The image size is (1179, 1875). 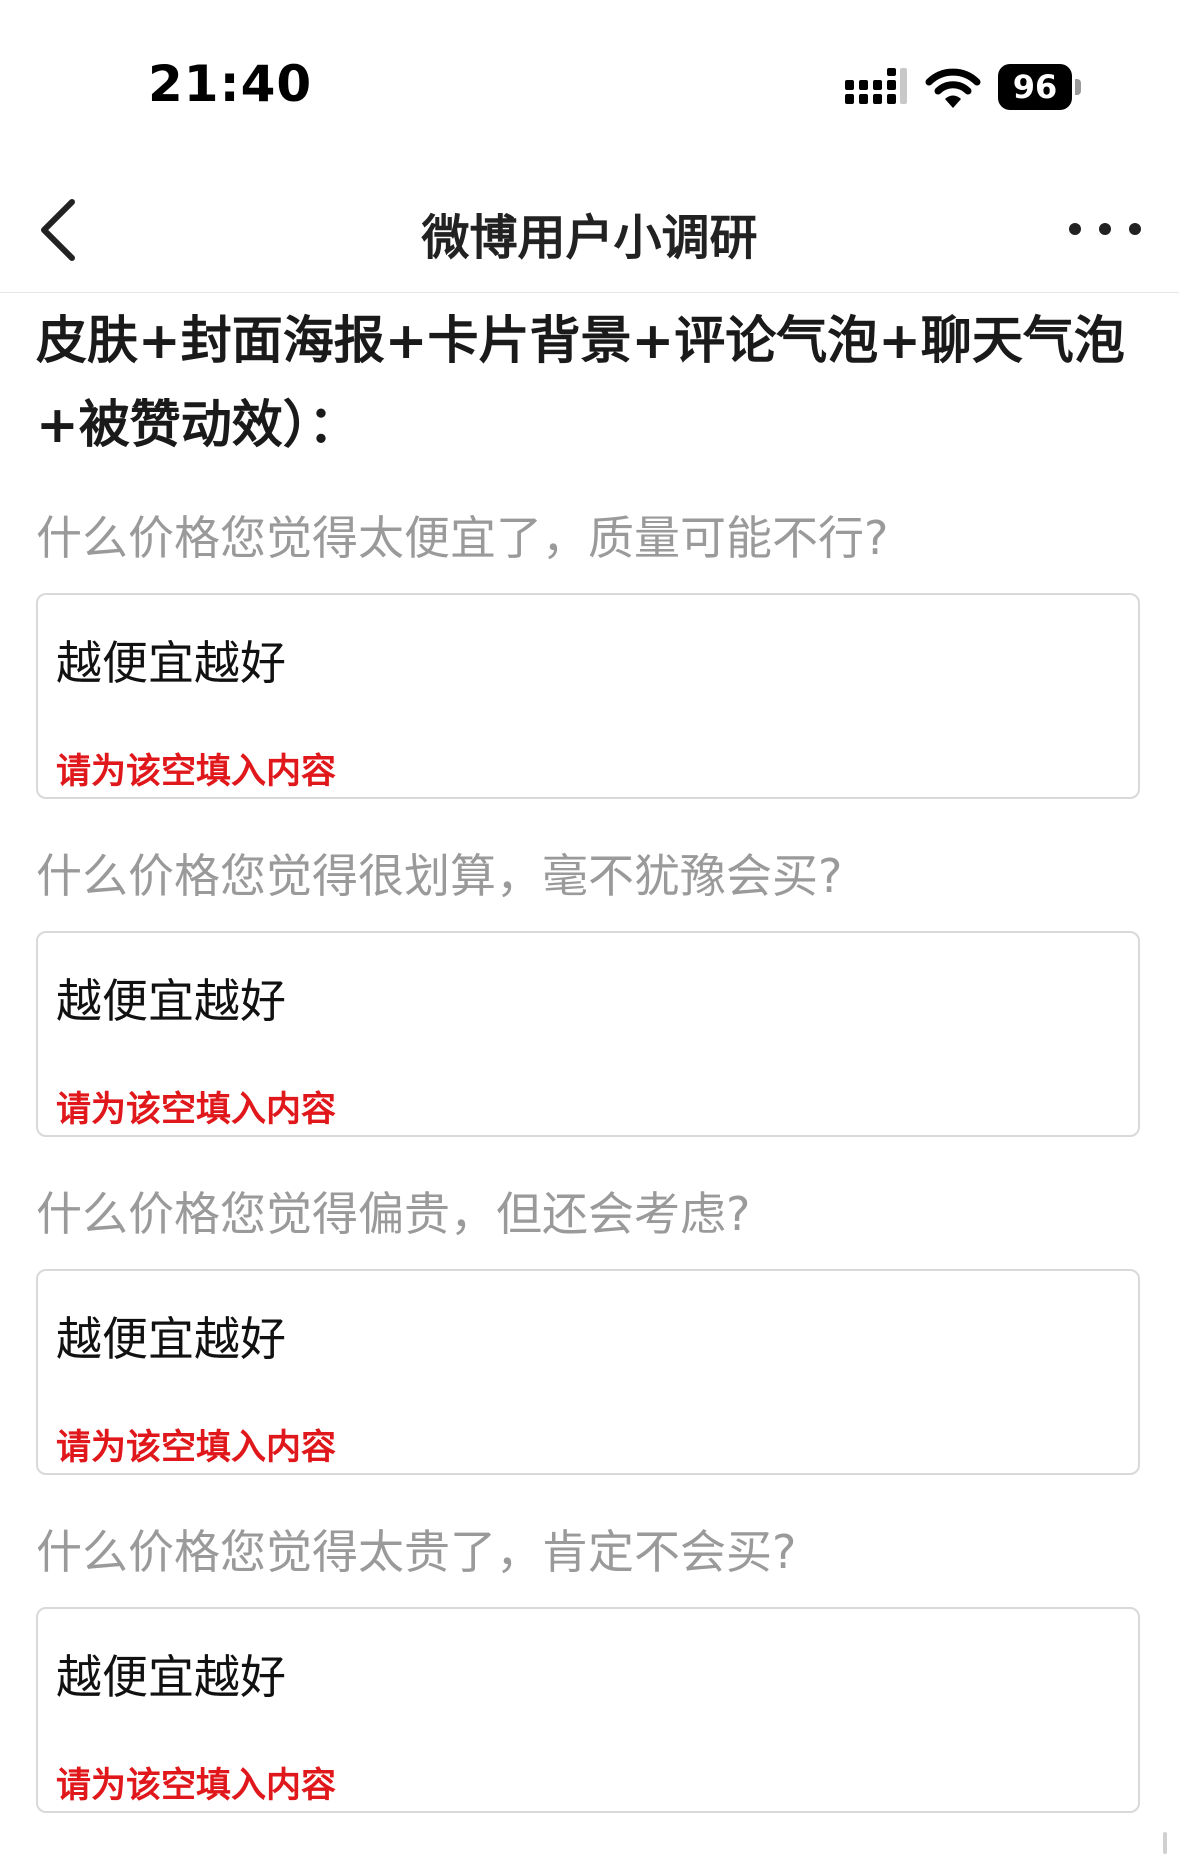 What do you see at coordinates (439, 876) in the screenshot?
I see `question-label: 什么价格您觉得很划算，毫不犹豫会买?` at bounding box center [439, 876].